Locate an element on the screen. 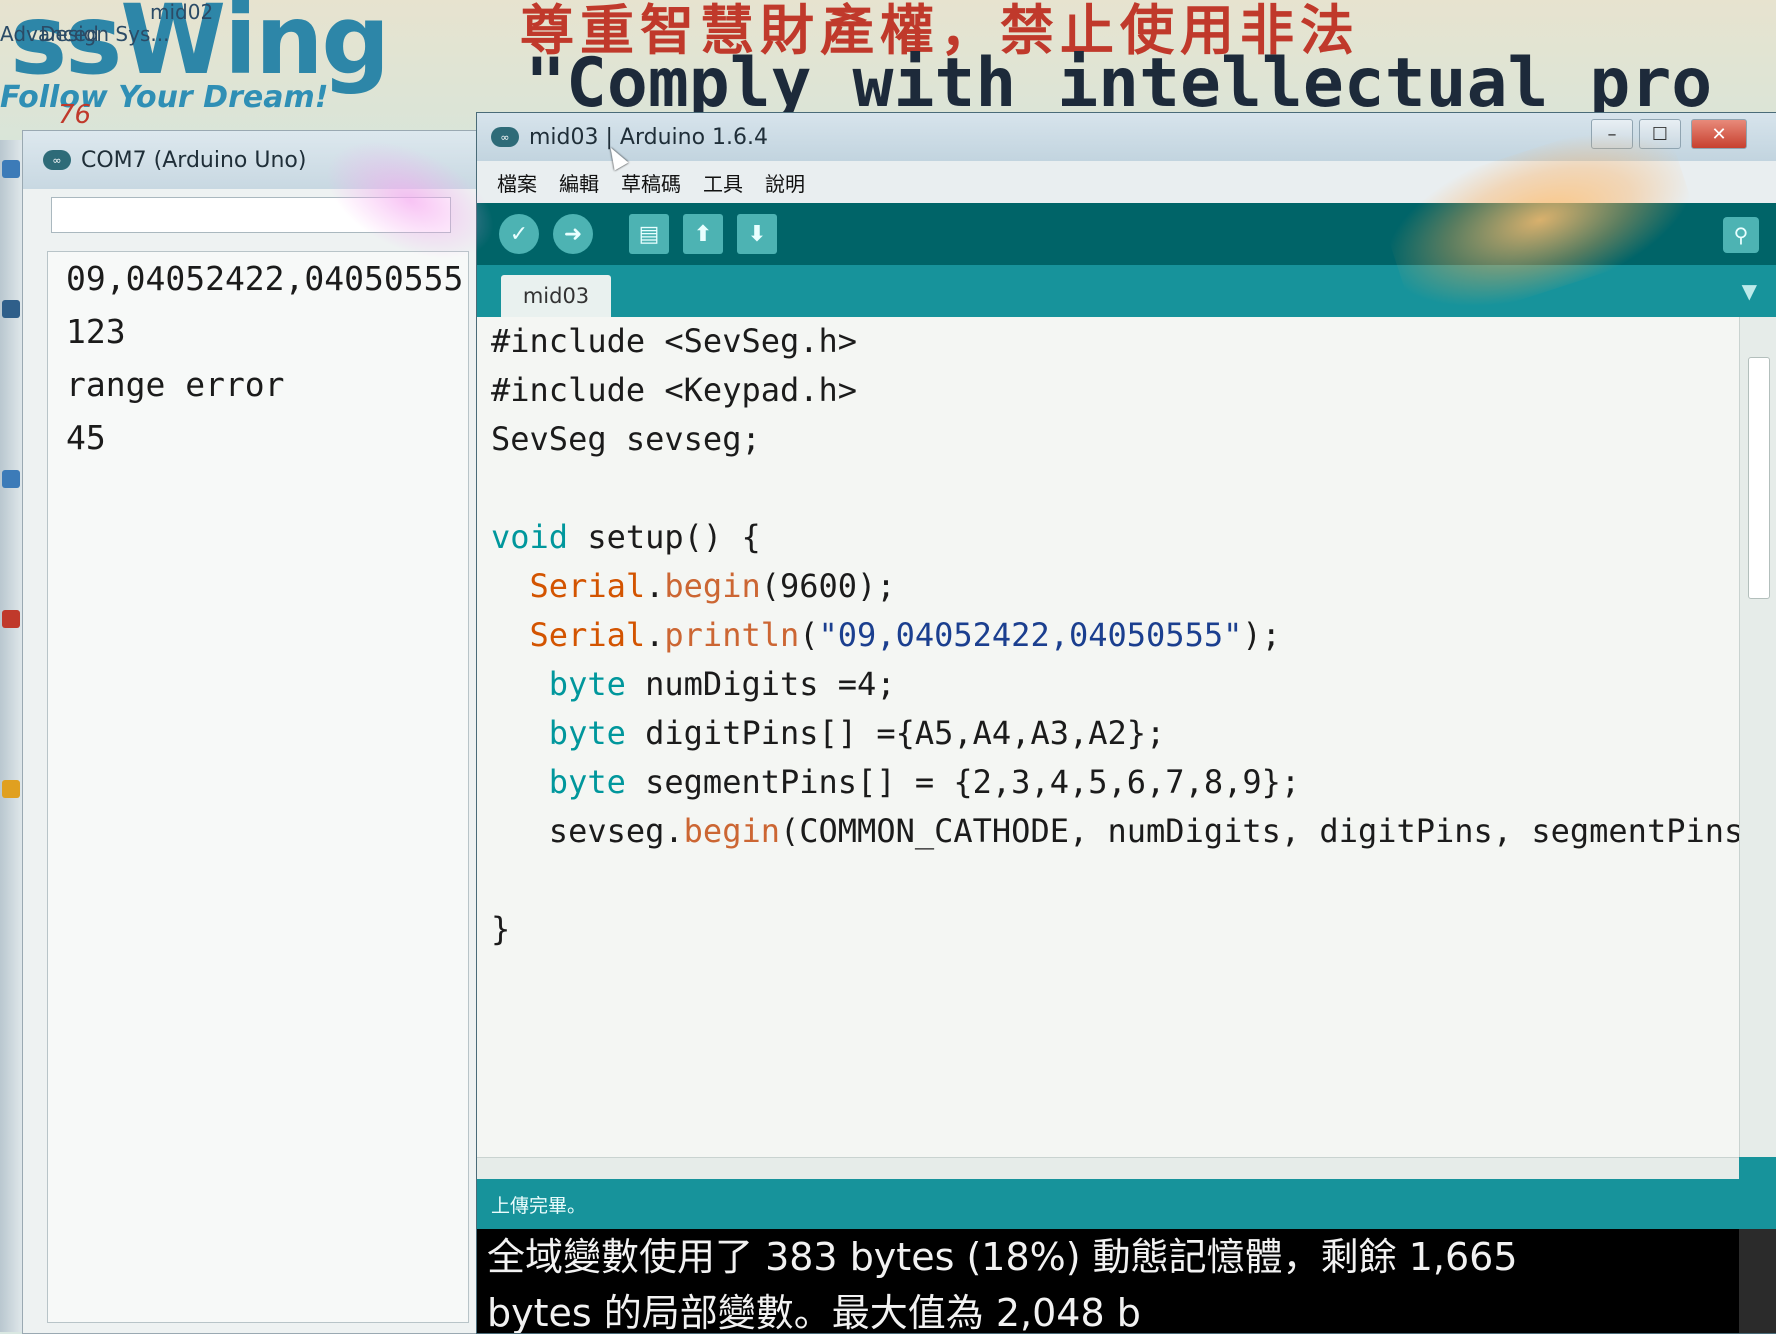 The height and width of the screenshot is (1334, 1776). menu-tools: 工具 is located at coordinates (723, 182).